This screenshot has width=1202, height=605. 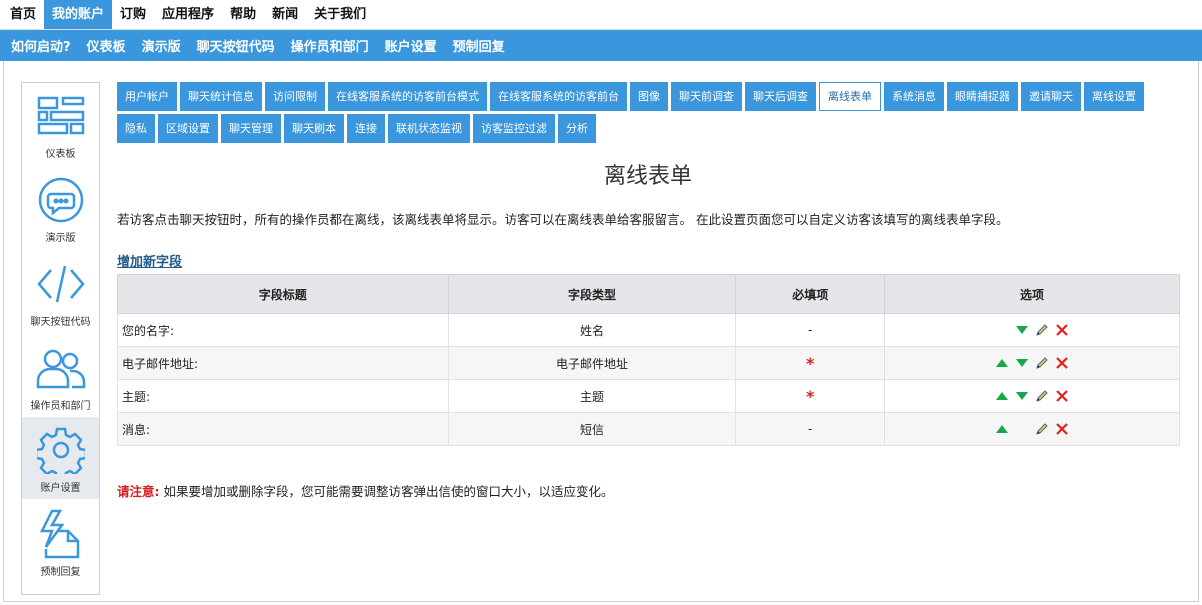 What do you see at coordinates (60, 124) in the screenshot?
I see `sidebar-item-dashboard: 仪表板` at bounding box center [60, 124].